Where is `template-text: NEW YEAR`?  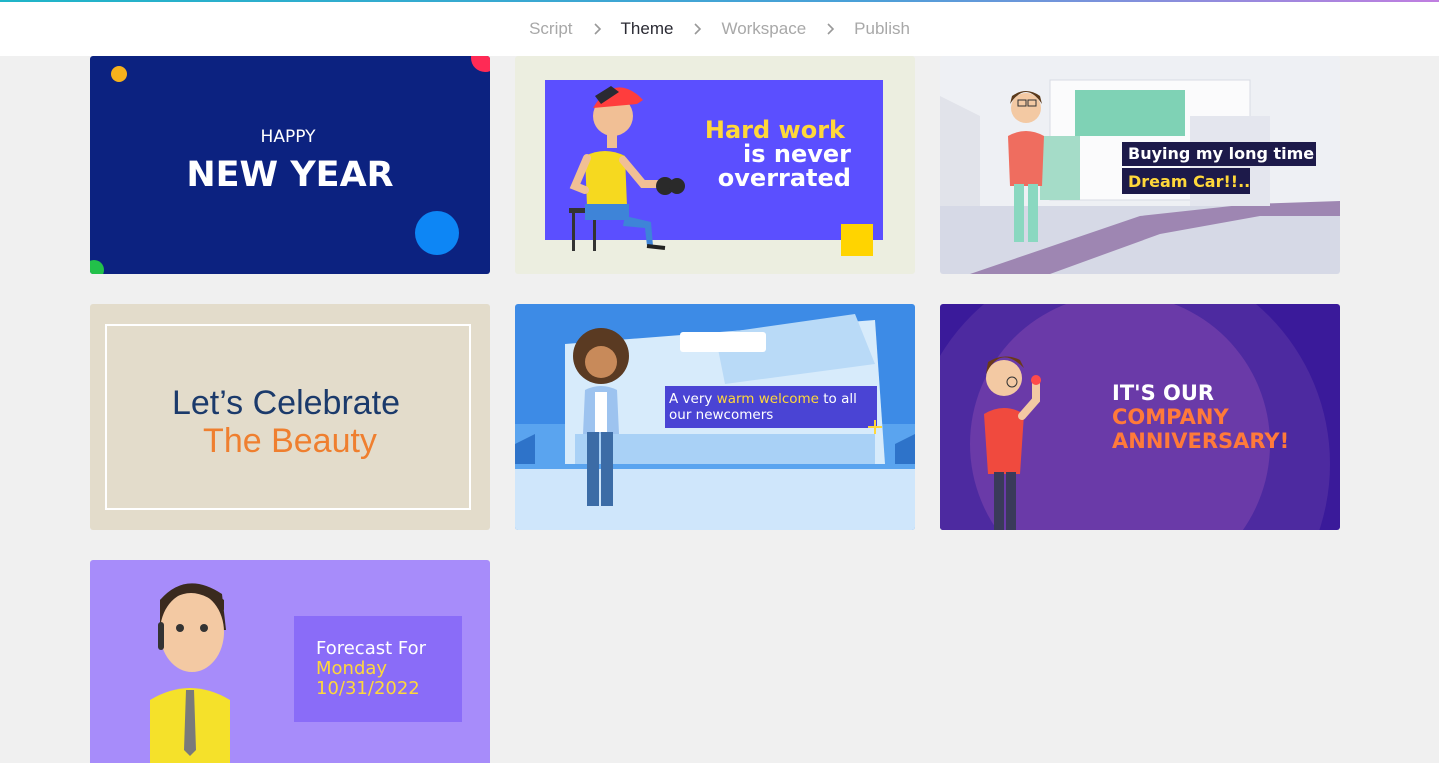
template-text: NEW YEAR is located at coordinates (289, 175).